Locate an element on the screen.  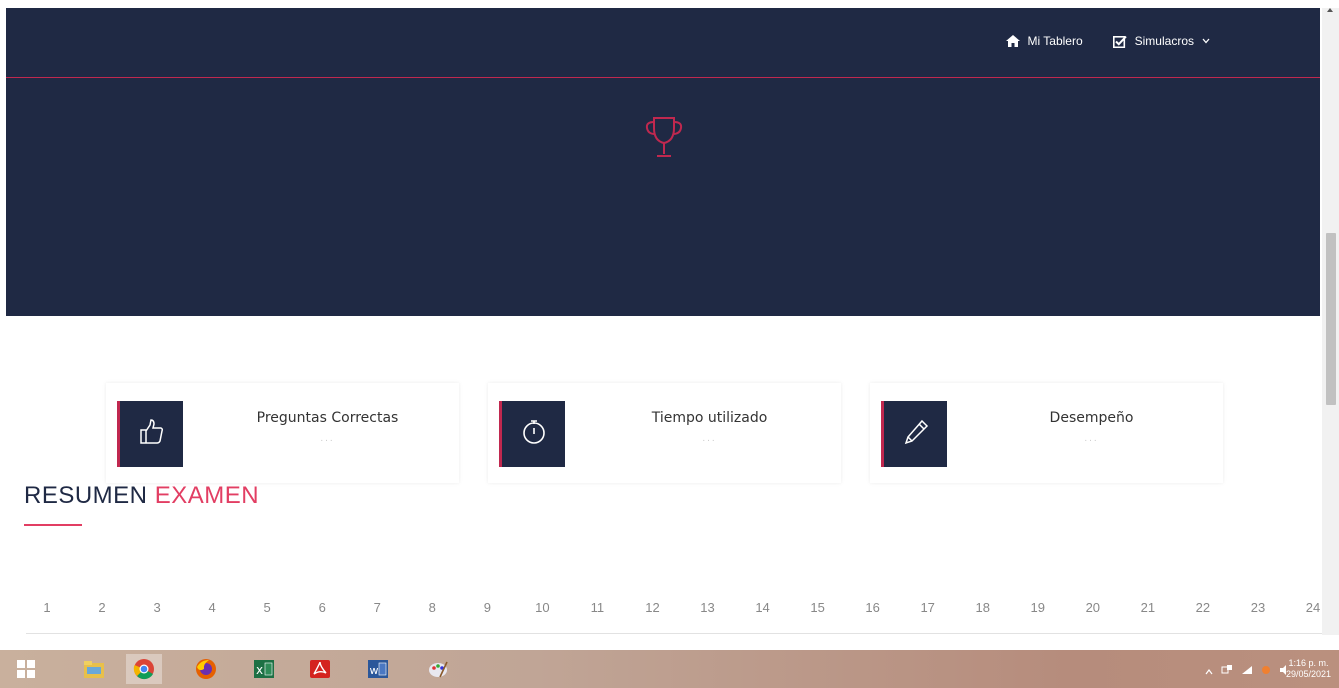
page-number: 3 is located at coordinates (156, 607).